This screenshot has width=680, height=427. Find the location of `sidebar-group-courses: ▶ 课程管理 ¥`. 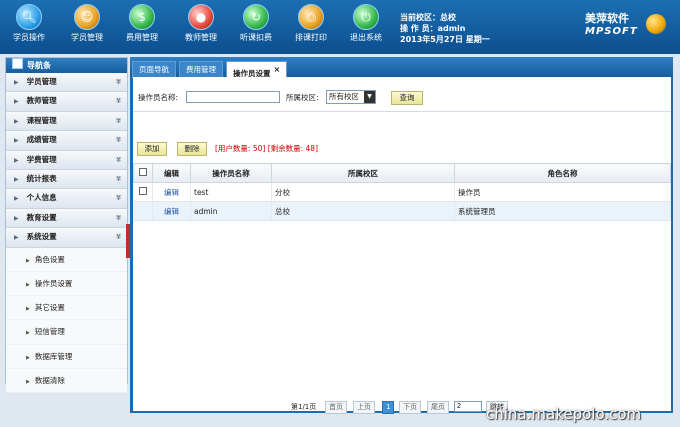

sidebar-group-courses: ▶ 课程管理 ¥ is located at coordinates (66, 121).